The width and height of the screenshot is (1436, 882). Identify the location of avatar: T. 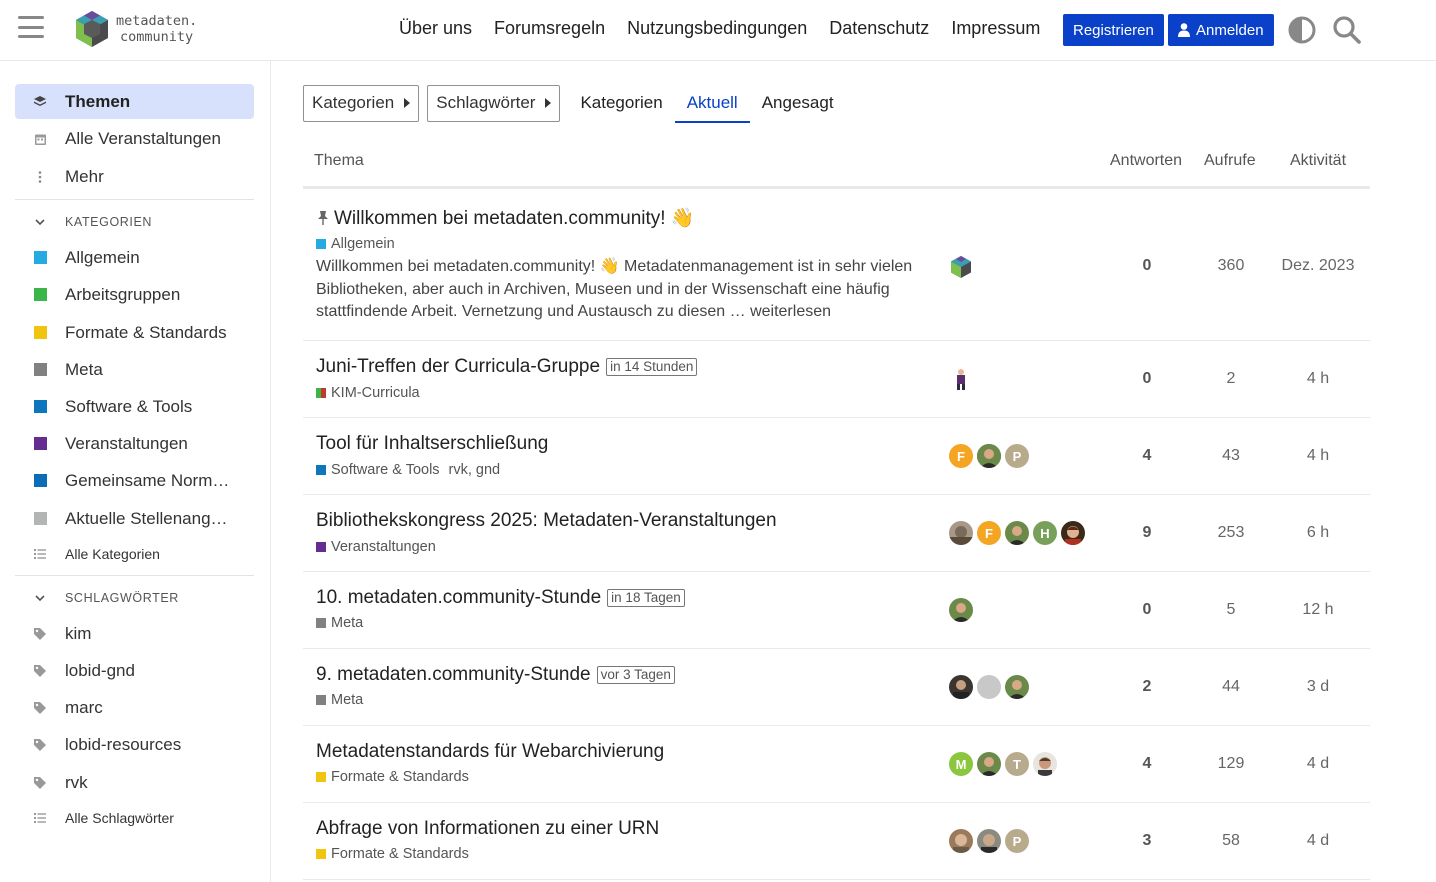
(1017, 764).